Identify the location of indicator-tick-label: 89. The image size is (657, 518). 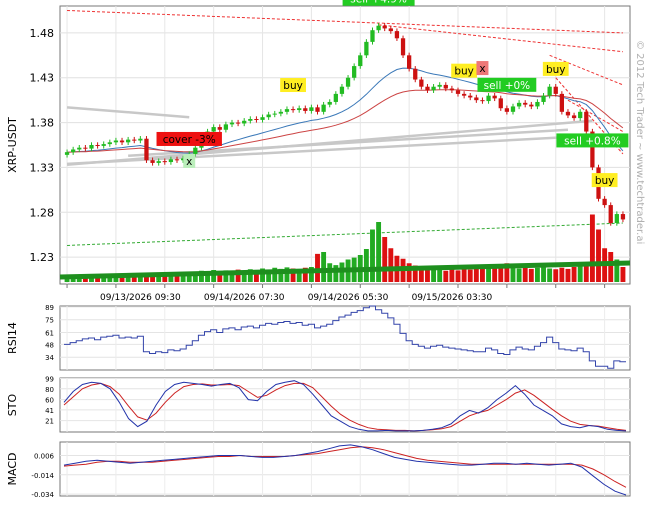
(49, 308).